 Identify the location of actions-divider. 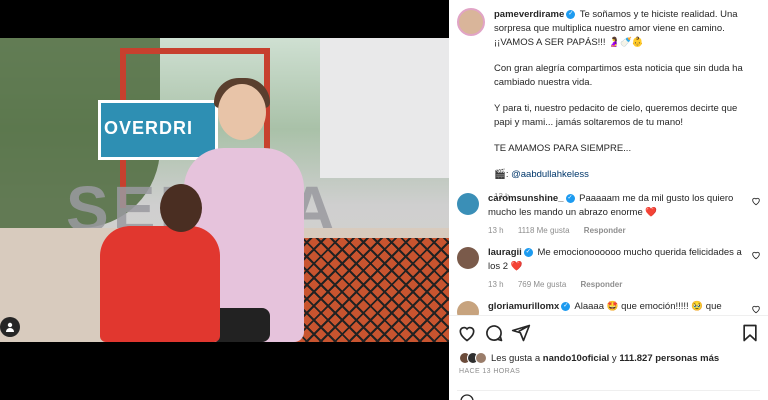
(608, 315).